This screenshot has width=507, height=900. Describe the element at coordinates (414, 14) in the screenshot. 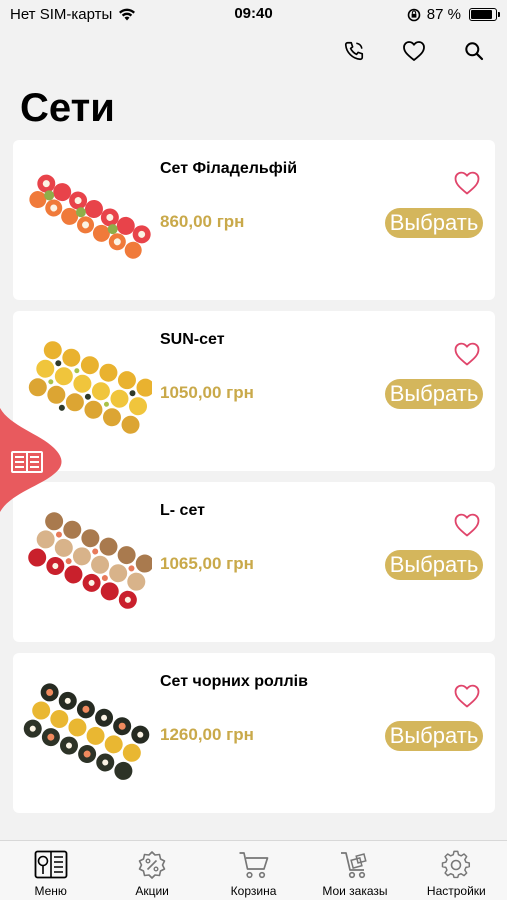

I see `orientation-lock-icon` at that location.